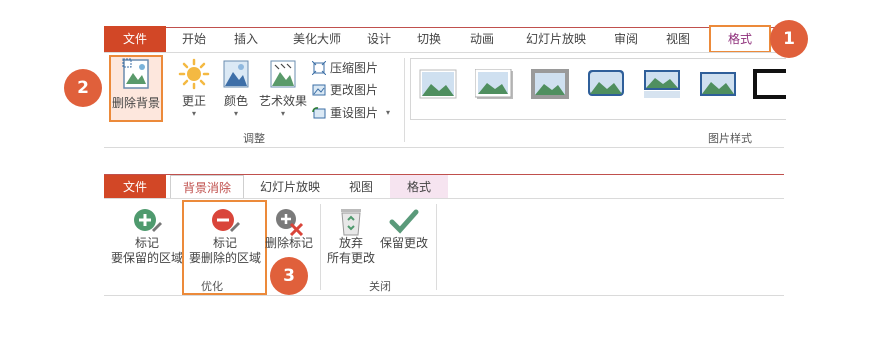  What do you see at coordinates (246, 39) in the screenshot?
I see `tab-insert: 插入` at bounding box center [246, 39].